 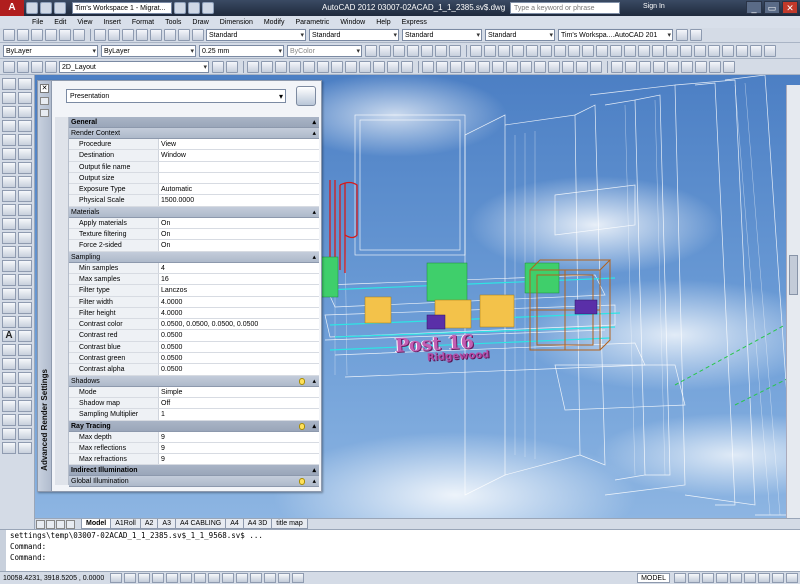 I want to click on tab-next-icon, so click(x=60, y=524).